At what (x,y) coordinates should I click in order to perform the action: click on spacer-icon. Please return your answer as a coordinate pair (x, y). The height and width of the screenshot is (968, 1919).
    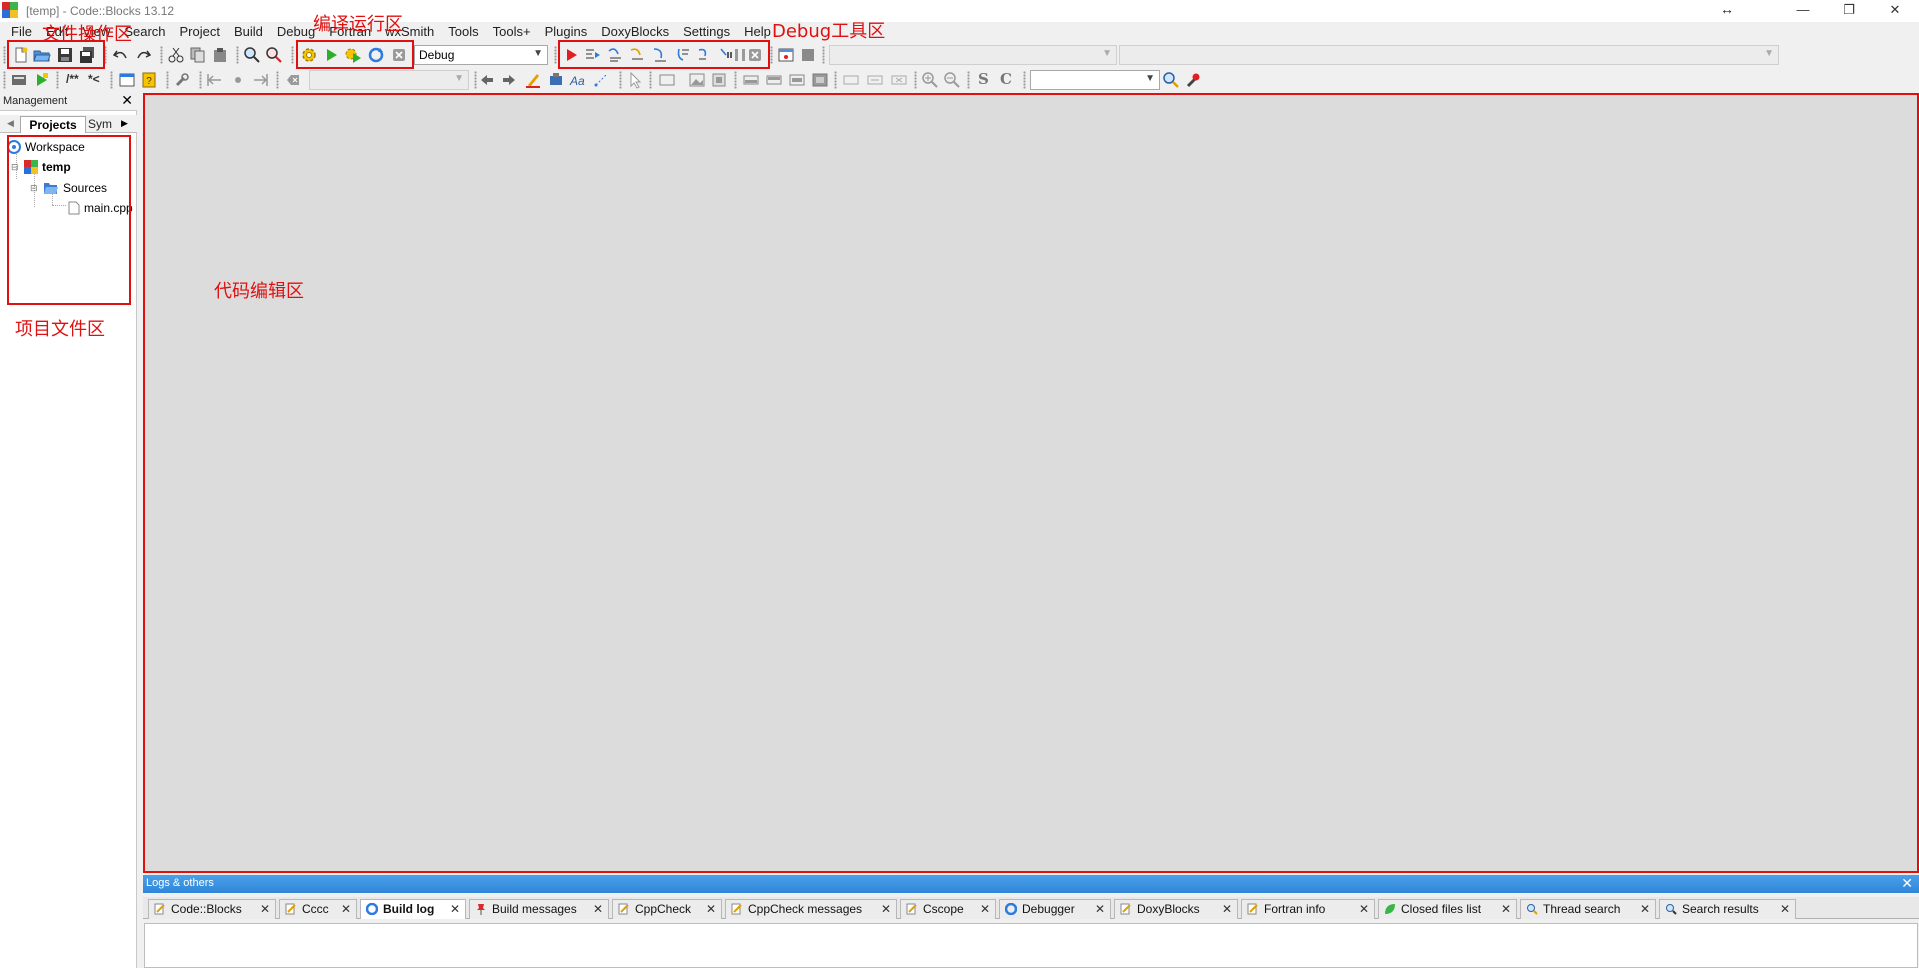
    Looking at the image, I should click on (851, 80).